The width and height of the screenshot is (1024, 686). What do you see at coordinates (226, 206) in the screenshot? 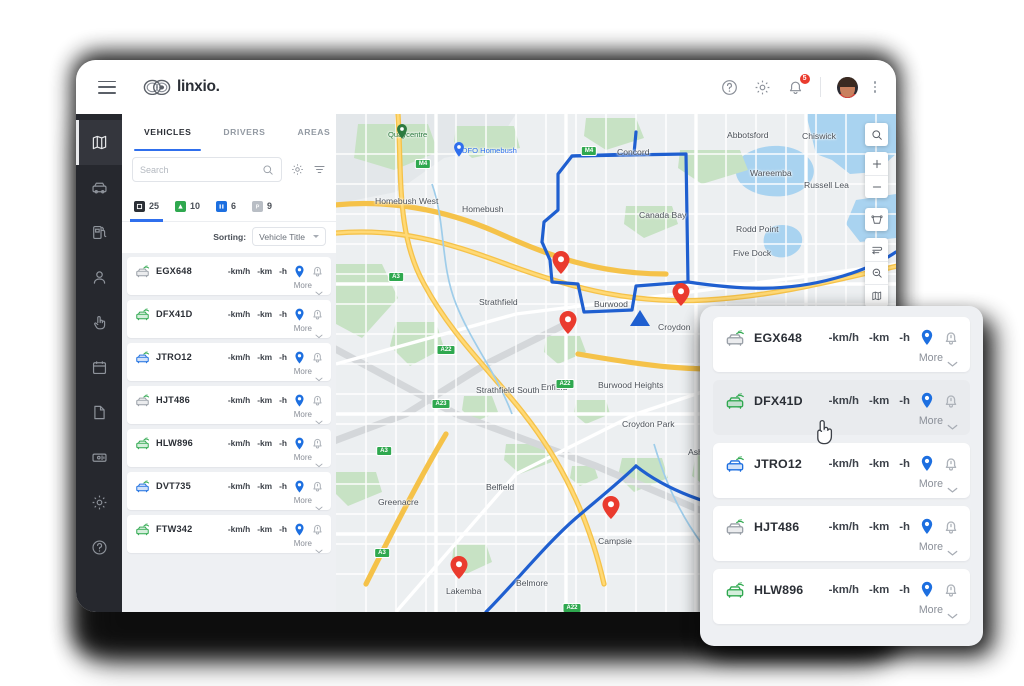
I see `chip-idle: 6` at bounding box center [226, 206].